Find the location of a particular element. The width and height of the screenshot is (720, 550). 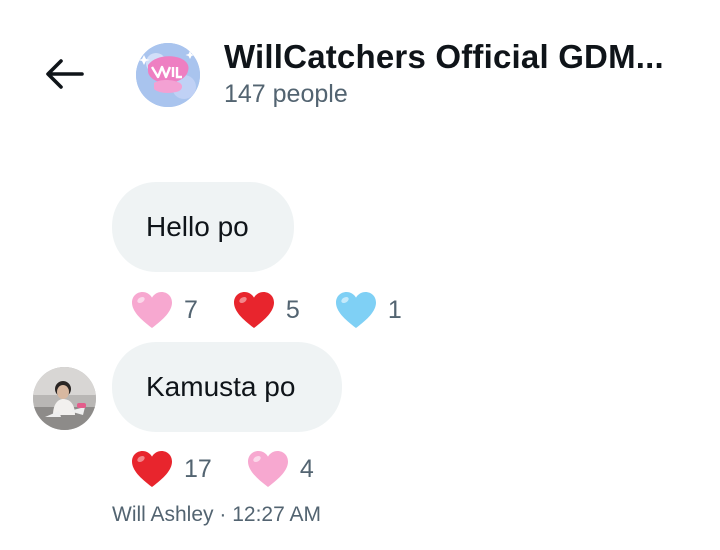

group-avatar is located at coordinates (168, 75).